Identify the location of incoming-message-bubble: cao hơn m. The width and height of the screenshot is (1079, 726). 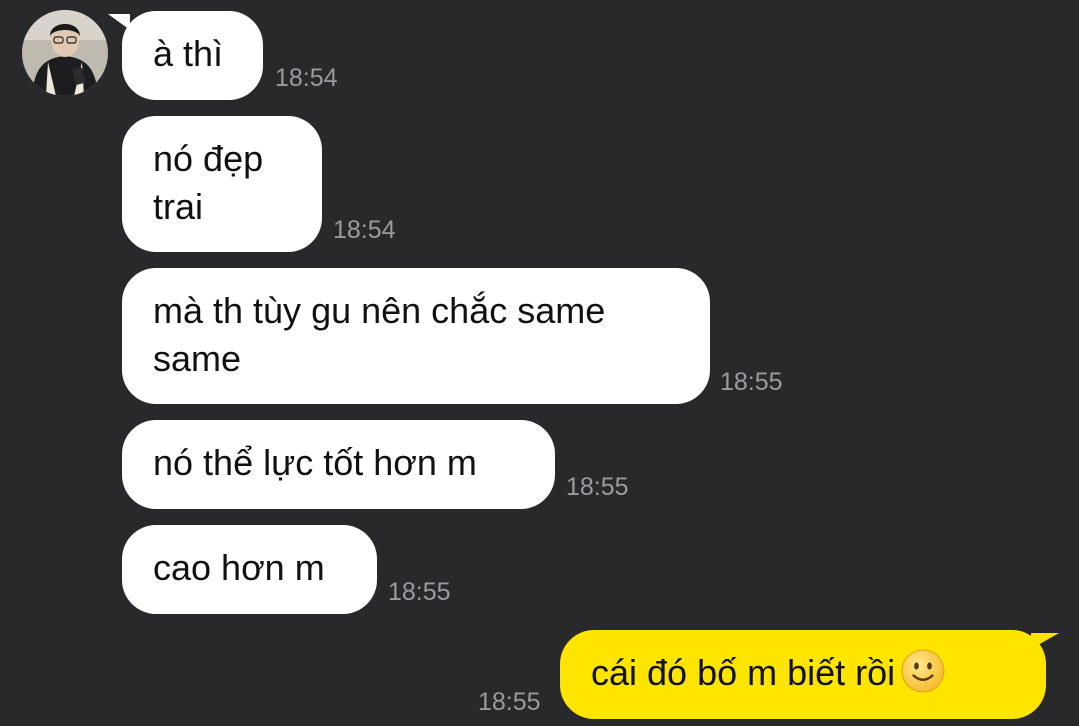
(249, 569).